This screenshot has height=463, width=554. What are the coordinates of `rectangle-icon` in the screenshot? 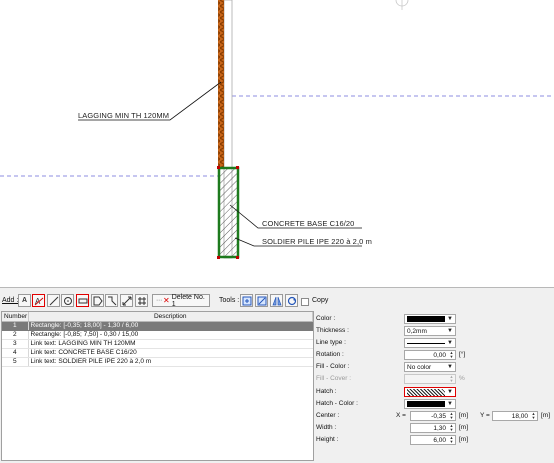 It's located at (82, 300).